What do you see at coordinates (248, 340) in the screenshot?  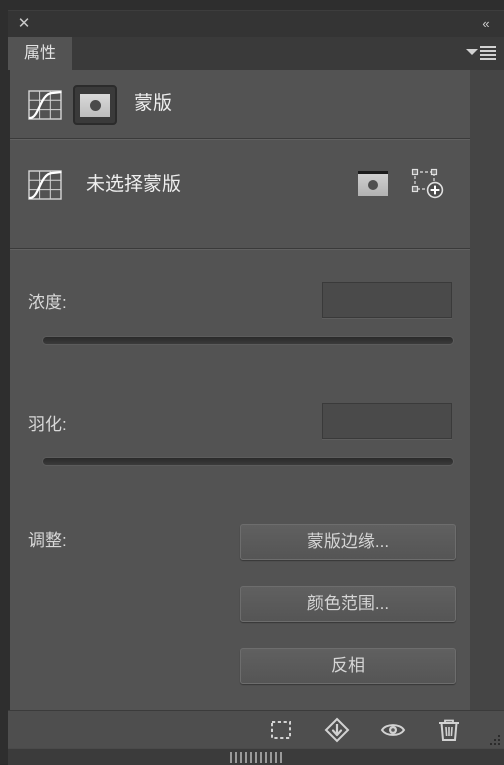 I see `density-slider` at bounding box center [248, 340].